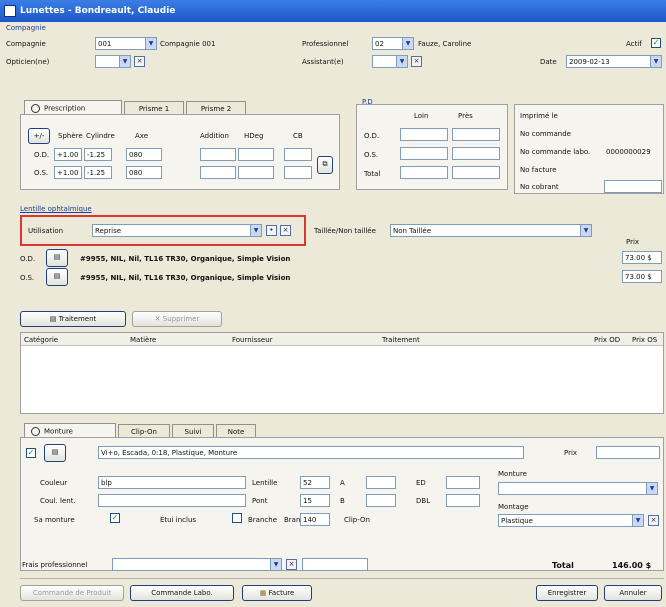 The image size is (666, 607). I want to click on facture-button: ▦ Facture, so click(277, 593).